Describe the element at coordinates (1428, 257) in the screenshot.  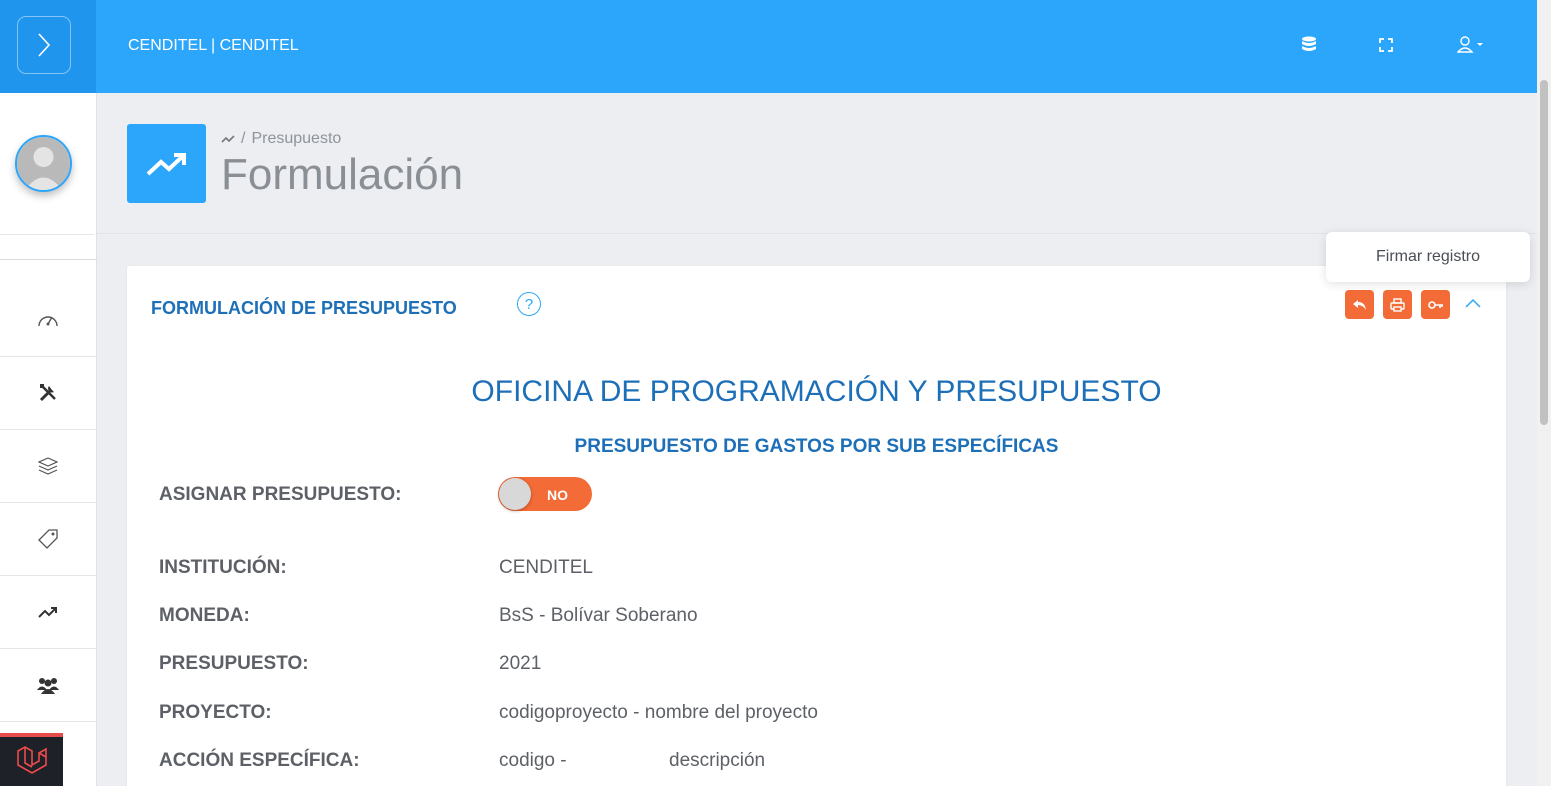
I see `sign-record-tooltip: Firmar registro` at that location.